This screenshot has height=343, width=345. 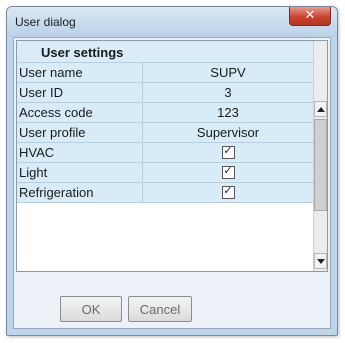 I want to click on arrow-up-icon, so click(x=321, y=109).